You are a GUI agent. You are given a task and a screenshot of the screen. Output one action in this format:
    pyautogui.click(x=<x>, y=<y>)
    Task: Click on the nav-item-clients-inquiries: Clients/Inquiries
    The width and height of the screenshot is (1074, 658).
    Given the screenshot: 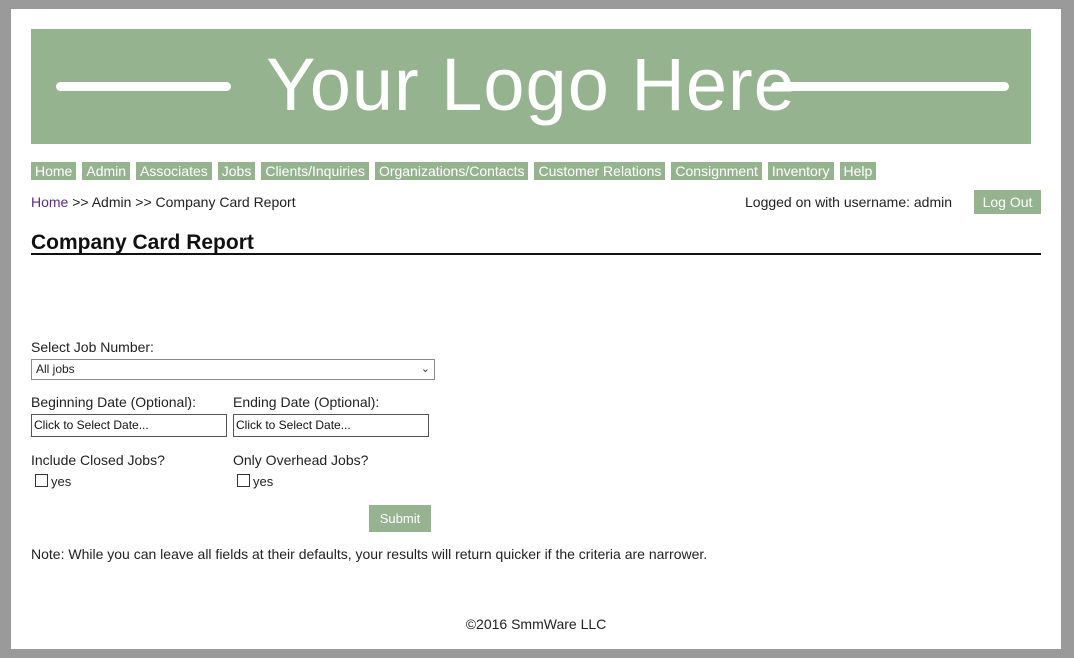 What is the action you would take?
    pyautogui.click(x=315, y=171)
    